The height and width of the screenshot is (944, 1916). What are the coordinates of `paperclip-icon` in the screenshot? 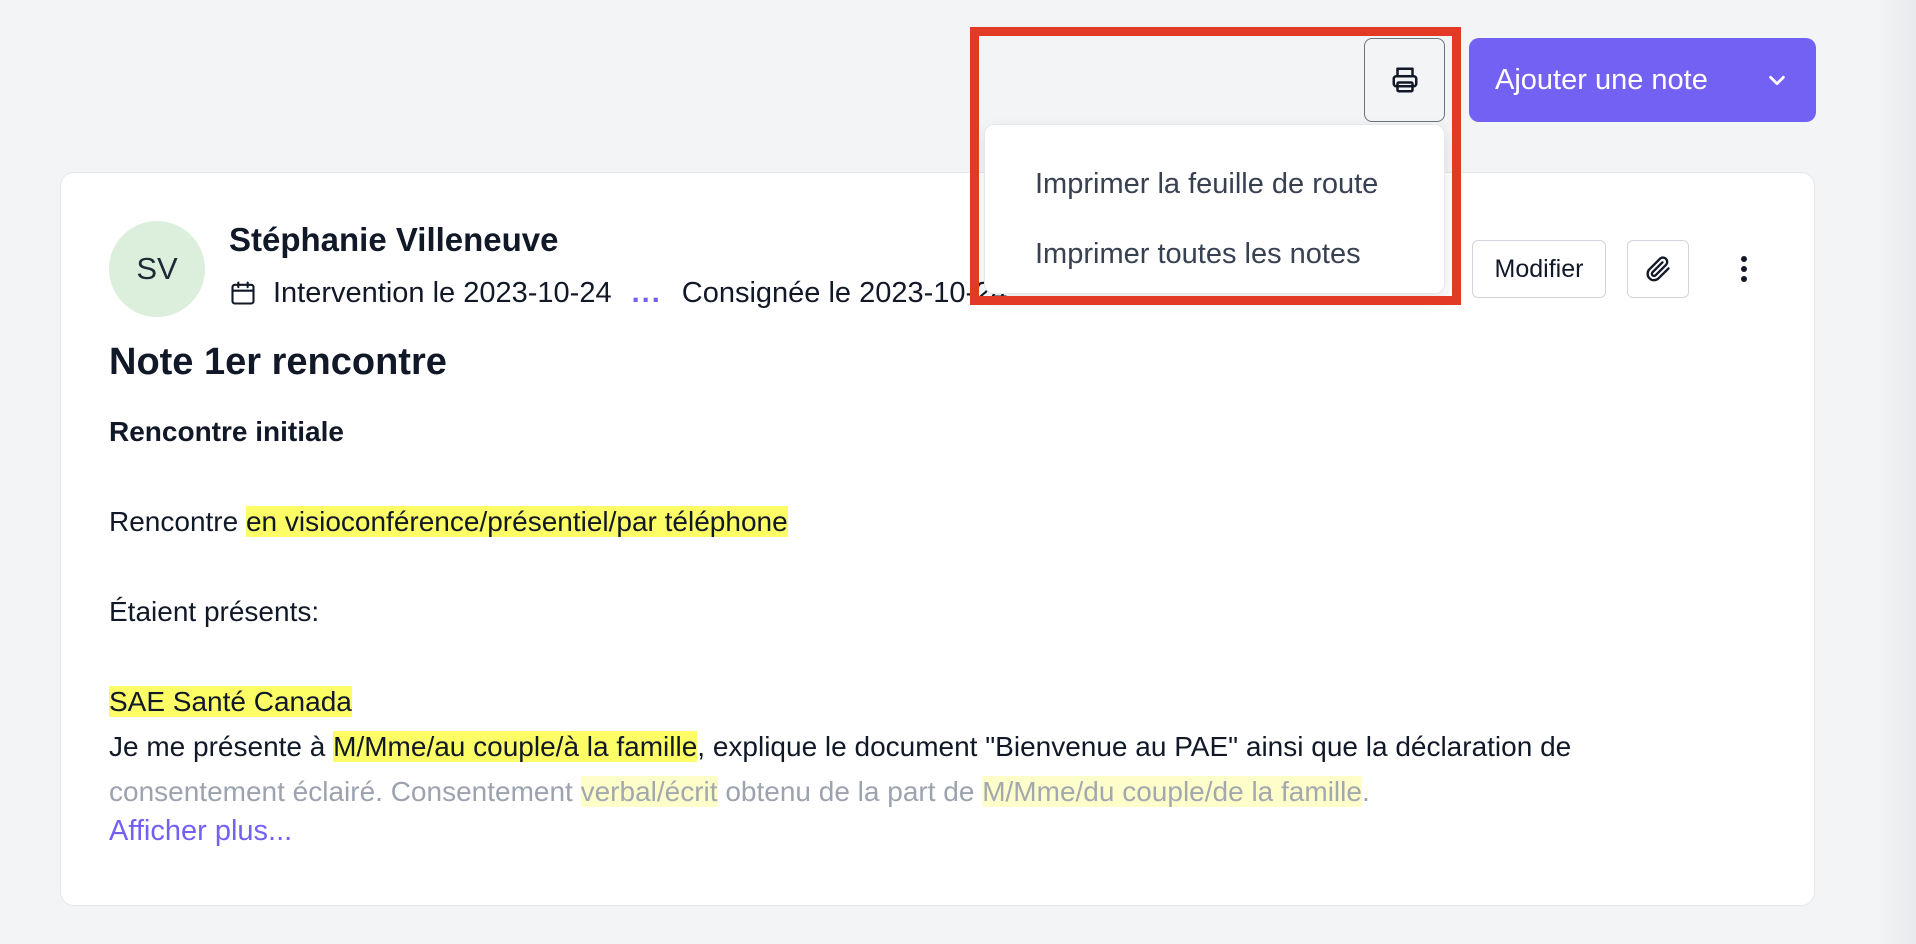 It's located at (1658, 269).